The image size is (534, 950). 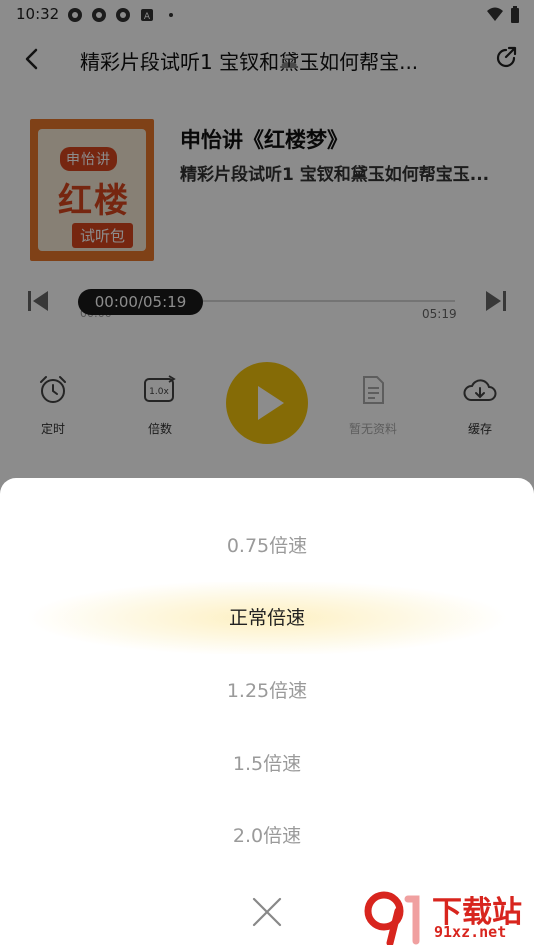 What do you see at coordinates (267, 691) in the screenshot?
I see `speed-option: 1.25倍速` at bounding box center [267, 691].